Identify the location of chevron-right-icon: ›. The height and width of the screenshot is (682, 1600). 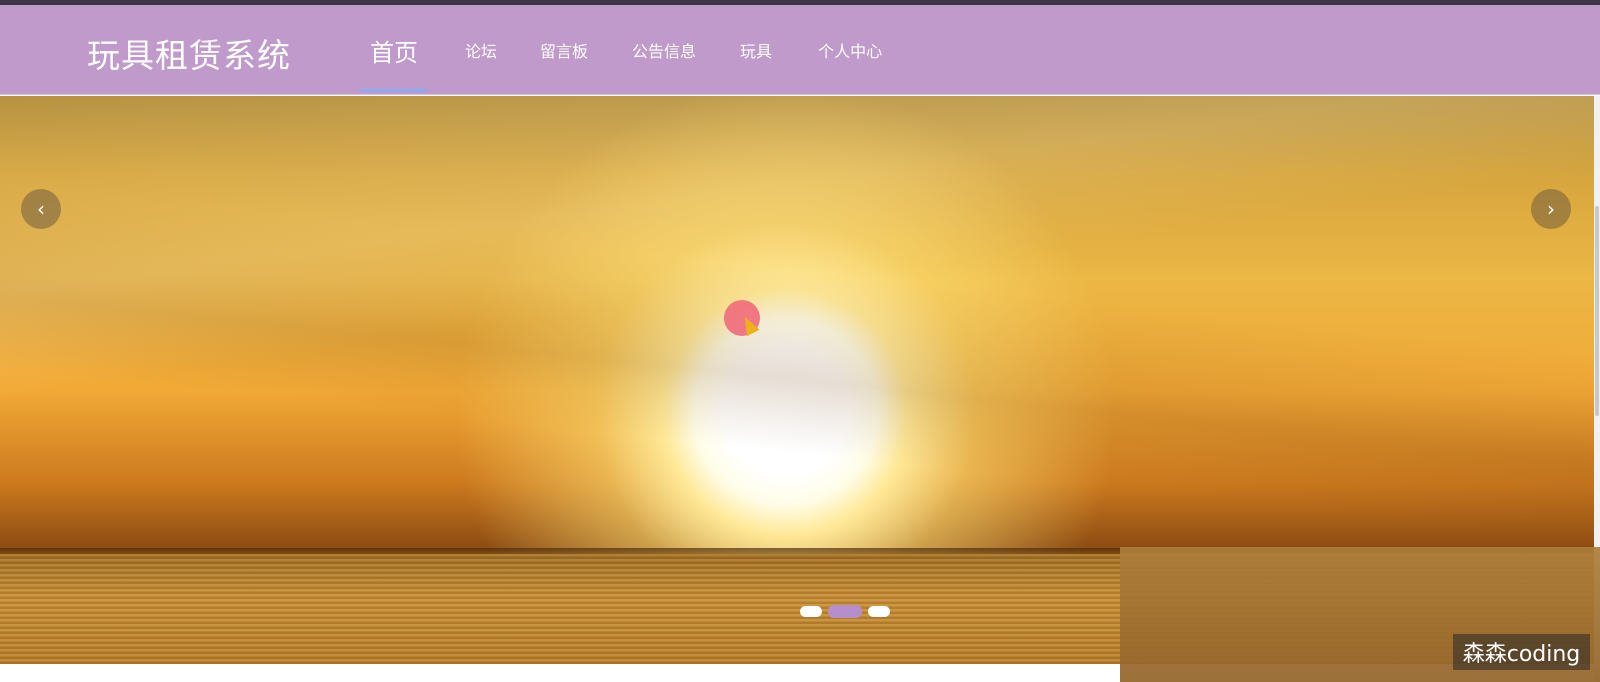
(1551, 209).